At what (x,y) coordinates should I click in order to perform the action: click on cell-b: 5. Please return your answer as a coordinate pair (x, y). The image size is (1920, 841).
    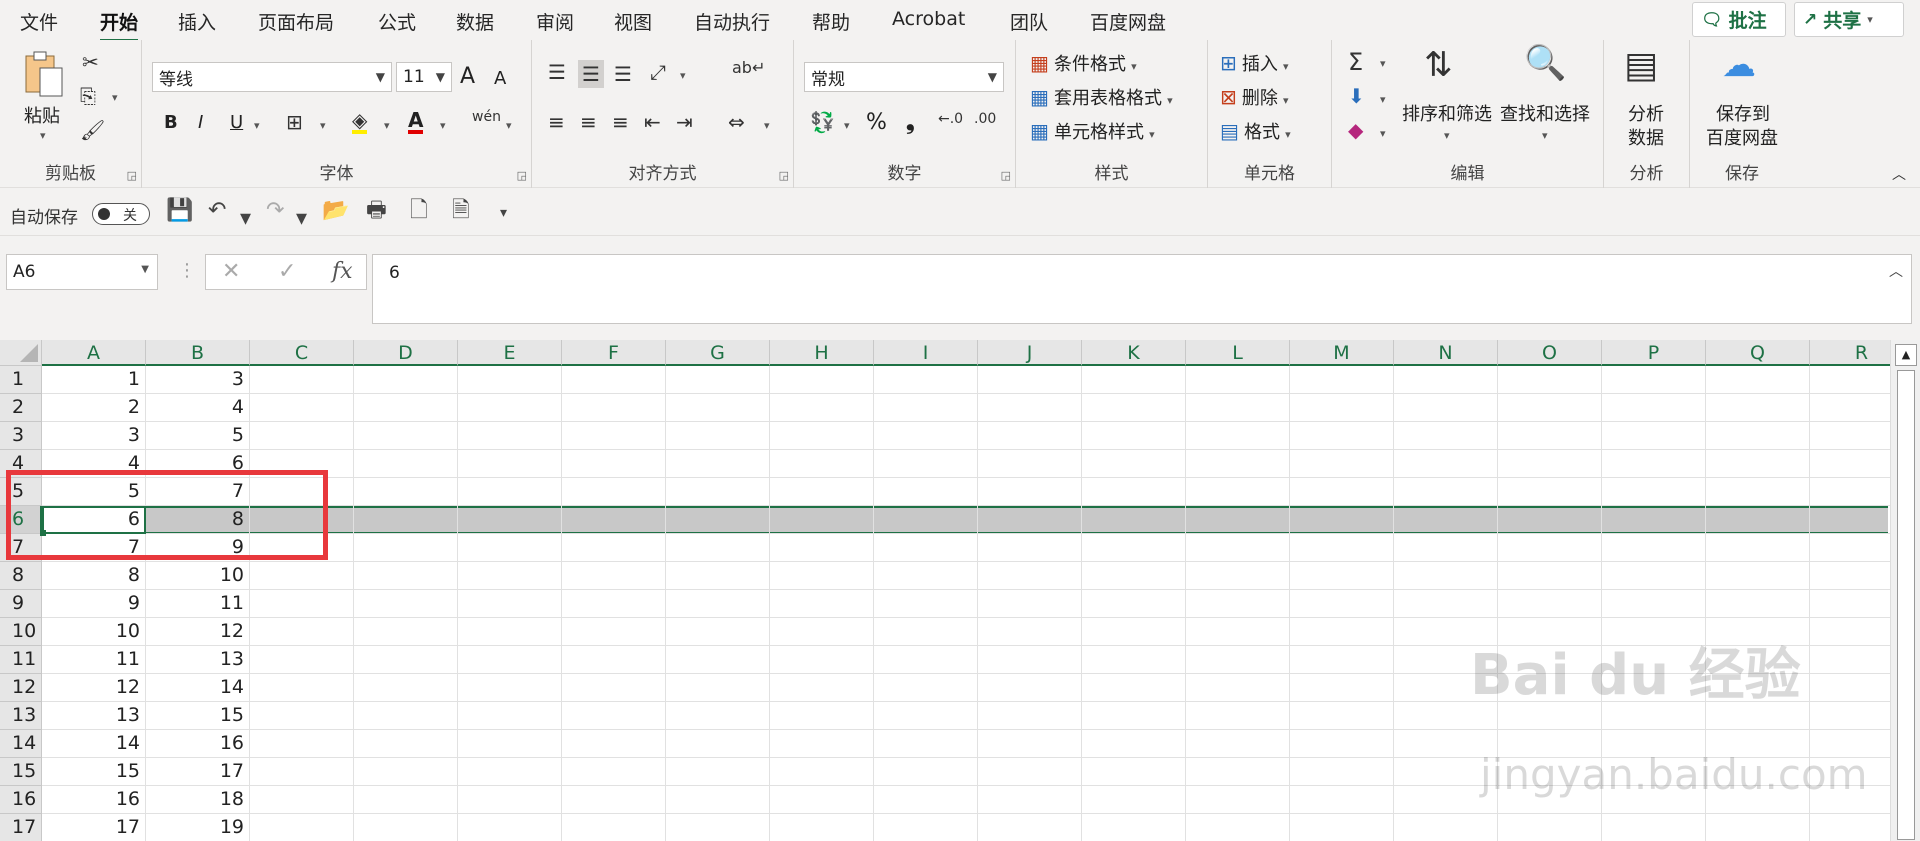
    Looking at the image, I should click on (198, 436).